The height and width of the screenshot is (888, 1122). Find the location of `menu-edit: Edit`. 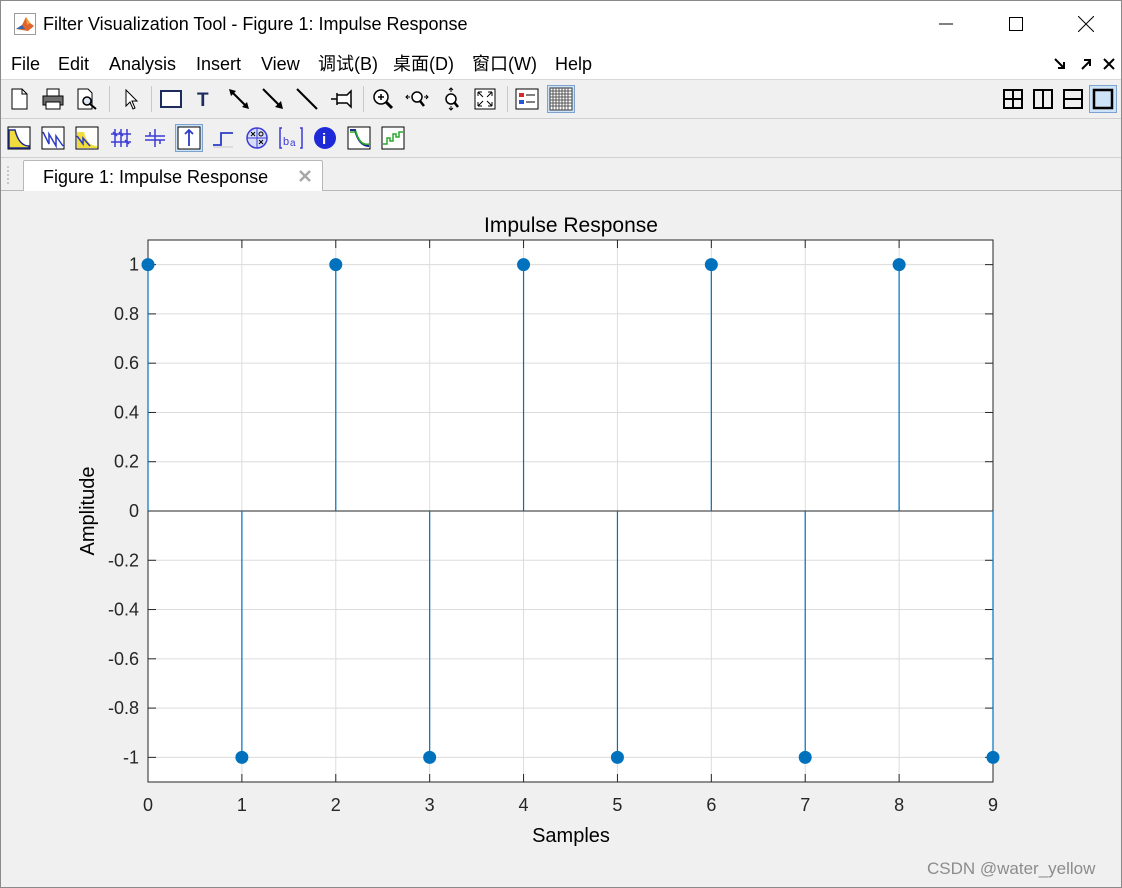

menu-edit: Edit is located at coordinates (73, 64).